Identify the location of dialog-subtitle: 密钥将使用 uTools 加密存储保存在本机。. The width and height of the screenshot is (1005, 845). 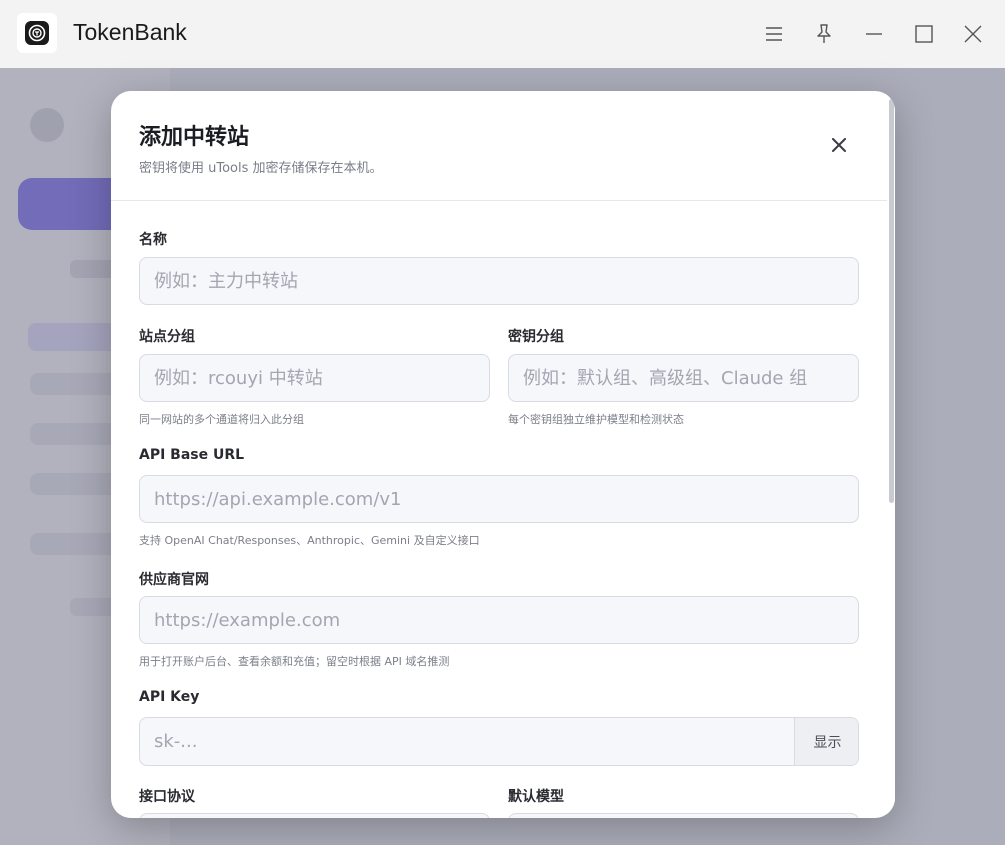
(261, 168).